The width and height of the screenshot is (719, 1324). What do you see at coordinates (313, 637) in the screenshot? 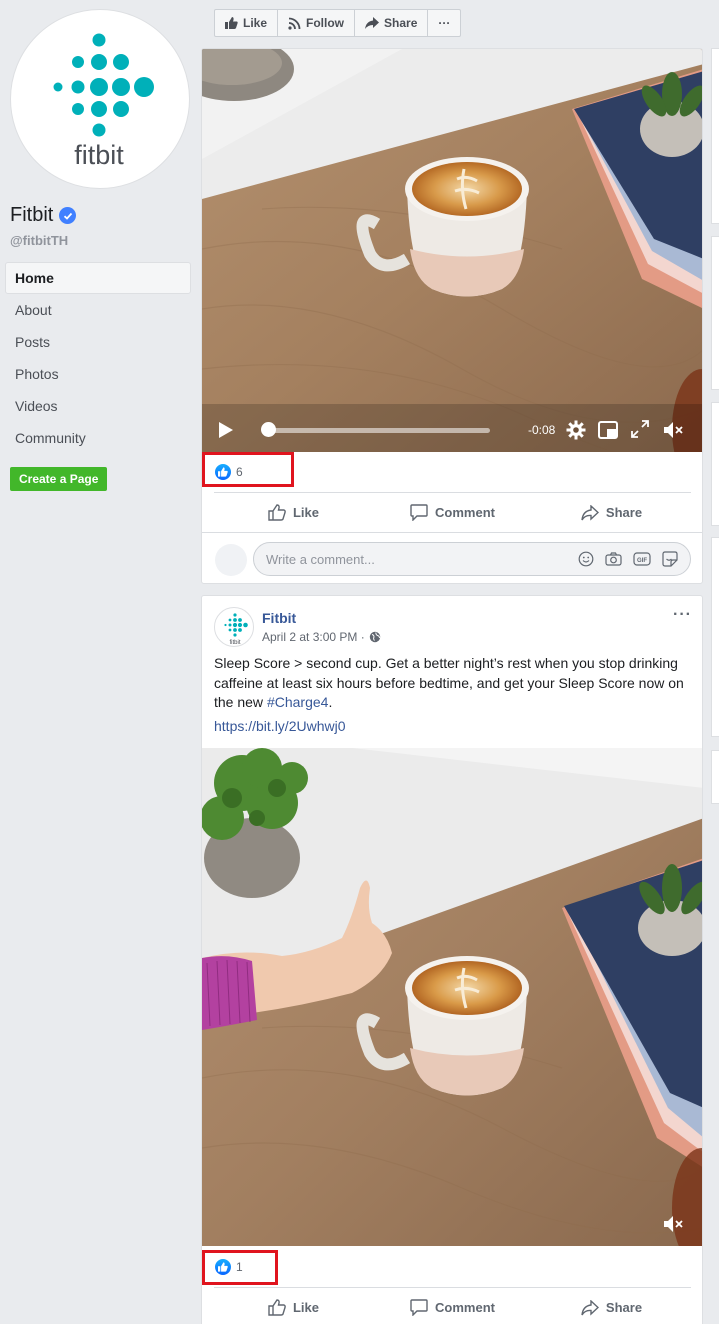
I see `post-timestamp: April 2 at 3:00 PM ·` at bounding box center [313, 637].